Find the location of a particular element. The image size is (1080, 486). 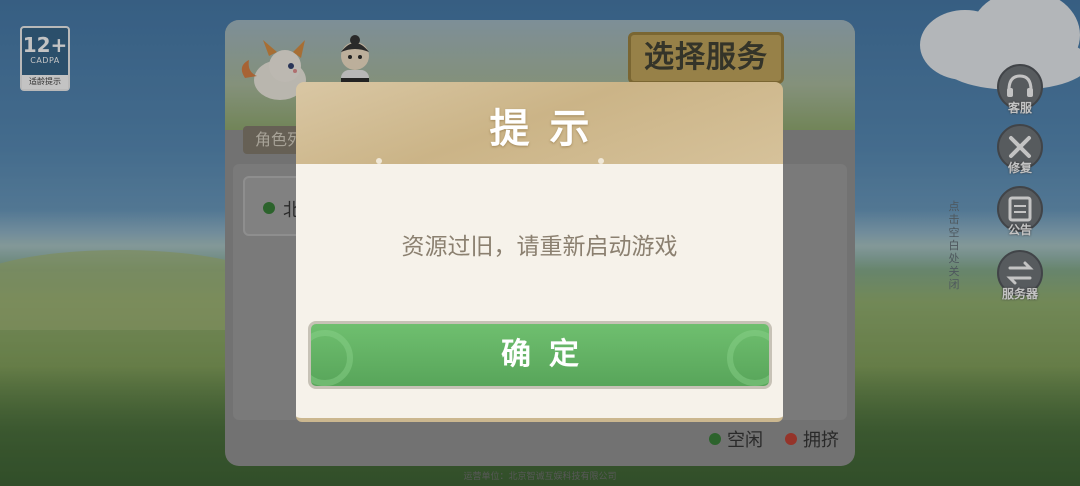

confirm-button-label: 确定 is located at coordinates (549, 354).